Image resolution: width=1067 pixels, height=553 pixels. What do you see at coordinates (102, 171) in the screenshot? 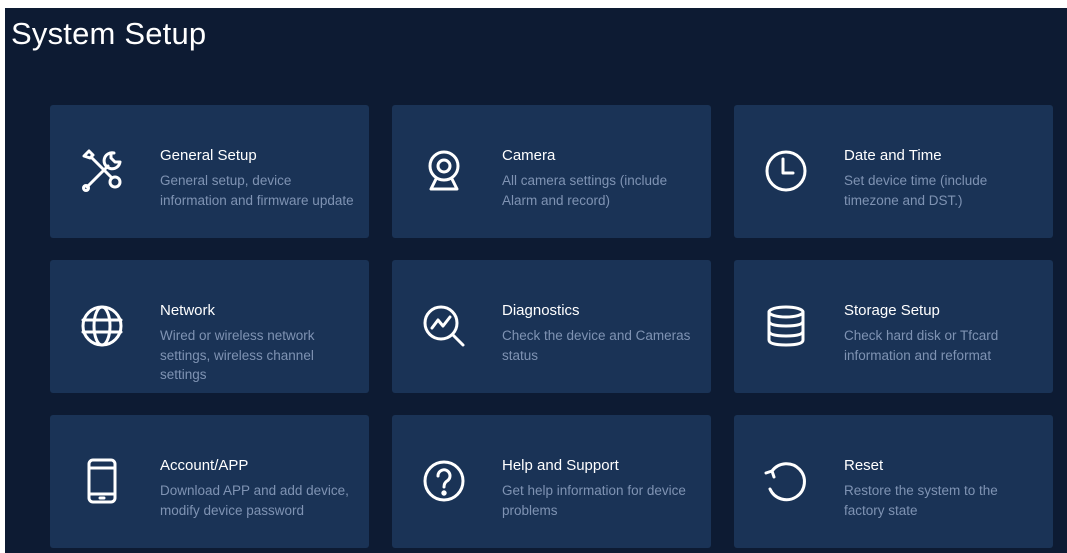
I see `tools-icon` at bounding box center [102, 171].